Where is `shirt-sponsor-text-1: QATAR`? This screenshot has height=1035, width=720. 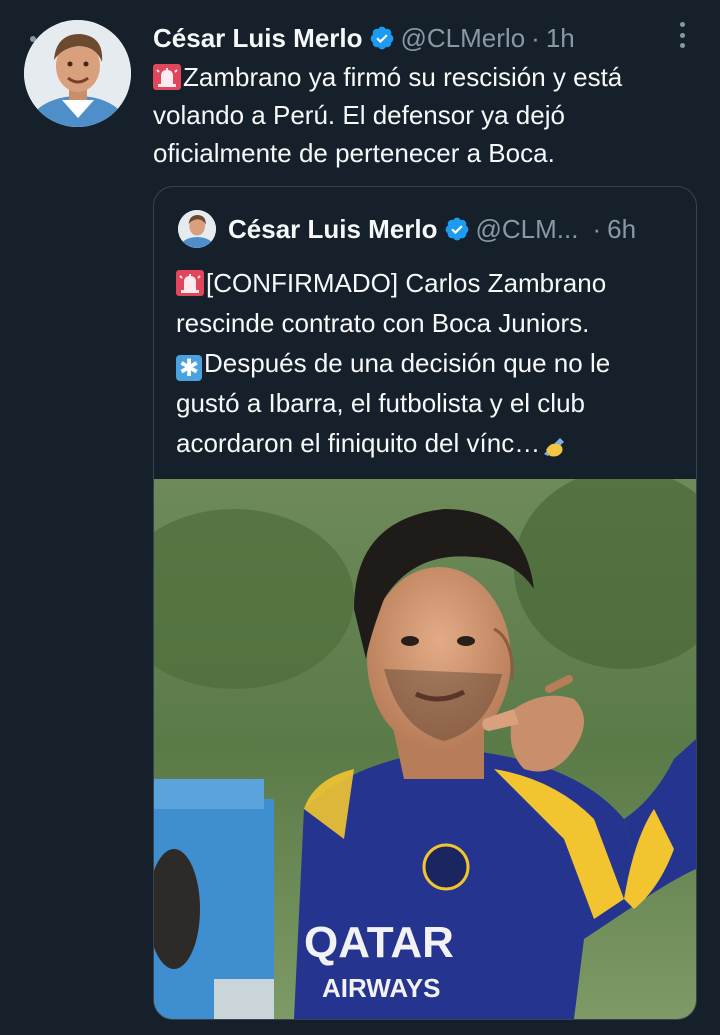 shirt-sponsor-text-1: QATAR is located at coordinates (379, 942).